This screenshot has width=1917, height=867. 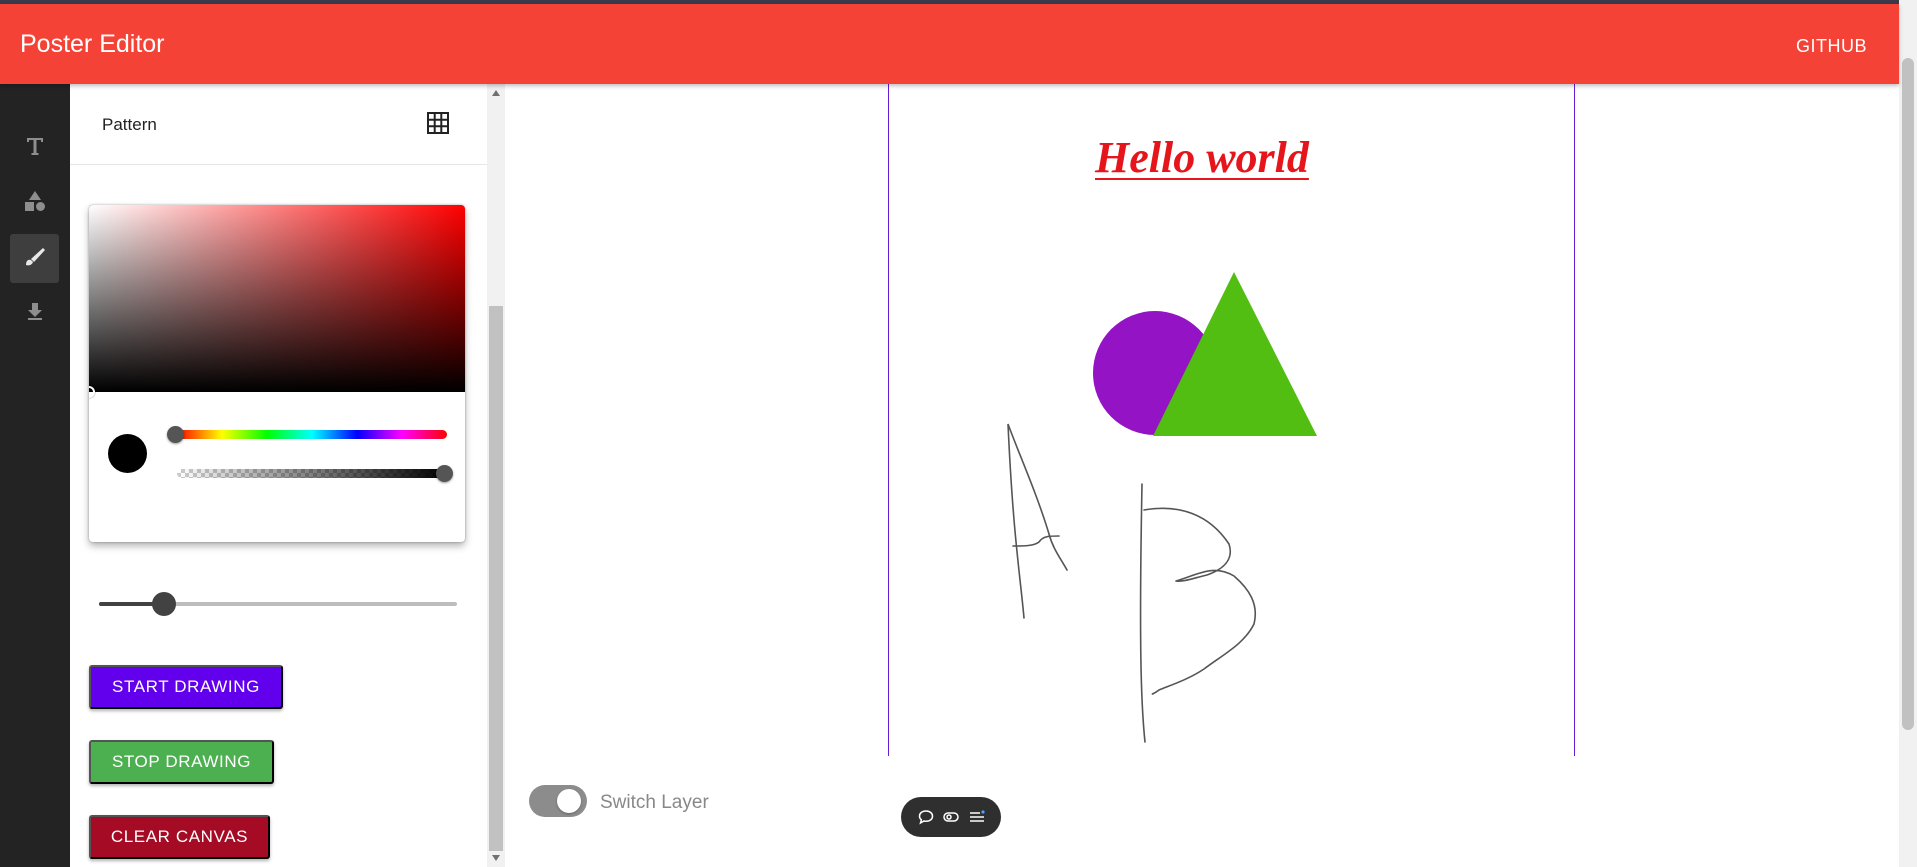 I want to click on download-icon, so click(x=35, y=313).